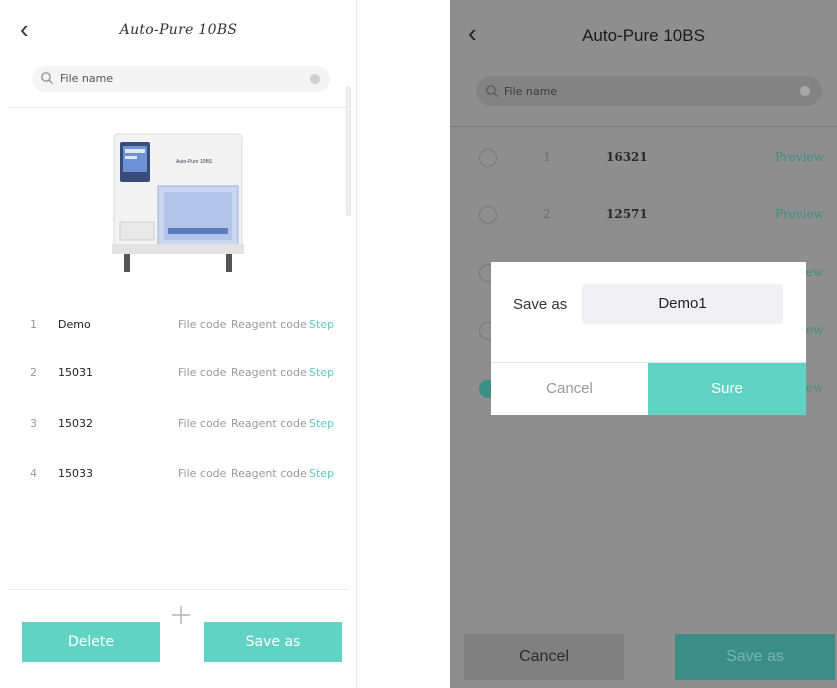 The image size is (837, 688). Describe the element at coordinates (75, 473) in the screenshot. I see `row-name: 15033` at that location.